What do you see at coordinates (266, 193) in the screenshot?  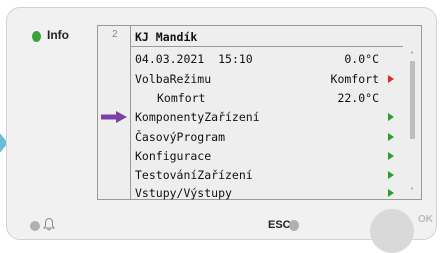 I see `menu-item-vstupy-vystupy: Vstupy/Výstupy` at bounding box center [266, 193].